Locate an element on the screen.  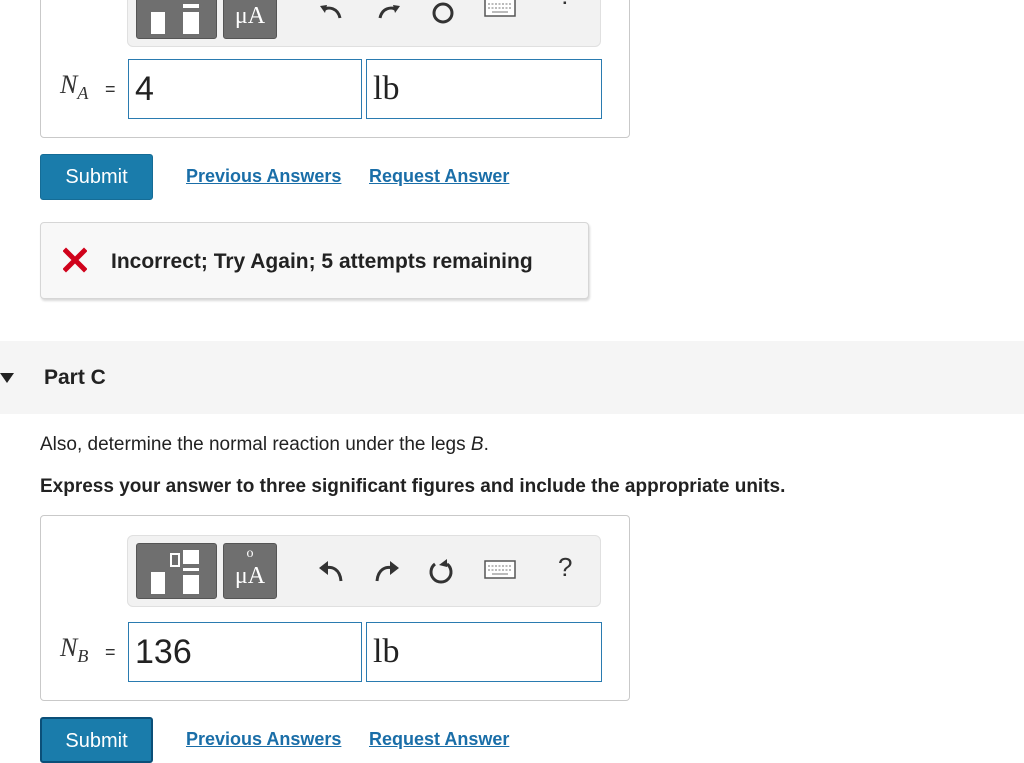
answer-label-nb: NB is located at coordinates (74, 650).